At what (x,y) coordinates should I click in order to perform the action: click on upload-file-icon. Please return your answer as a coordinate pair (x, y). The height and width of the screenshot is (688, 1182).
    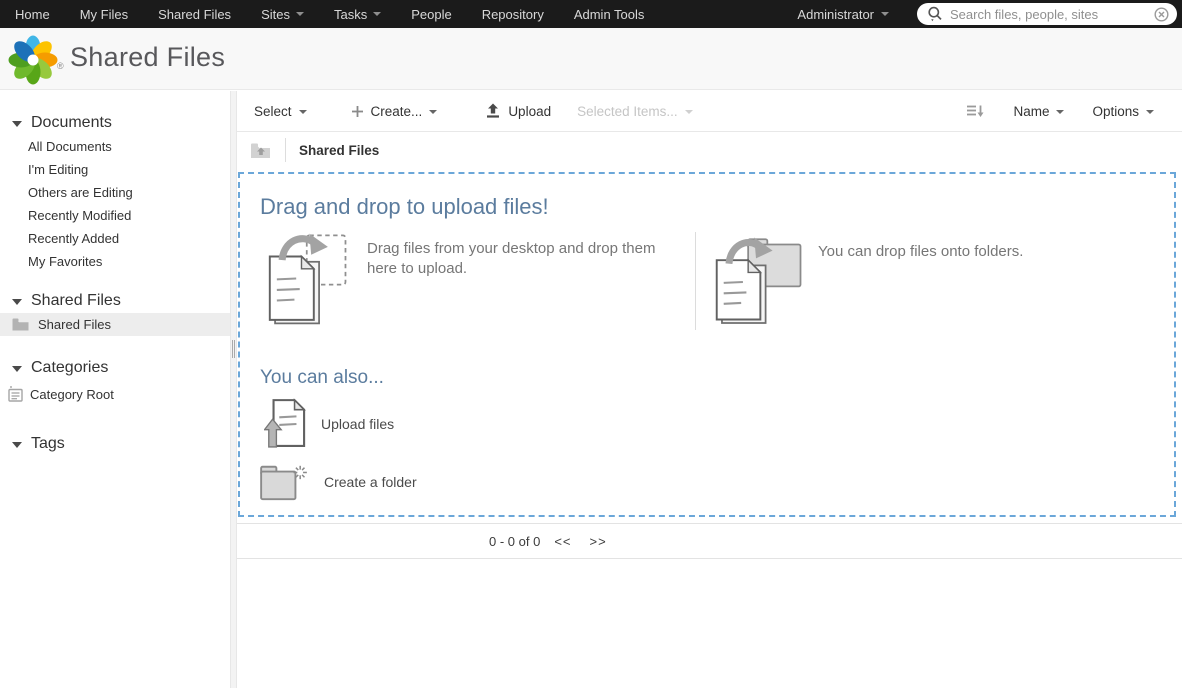
    Looking at the image, I should click on (285, 424).